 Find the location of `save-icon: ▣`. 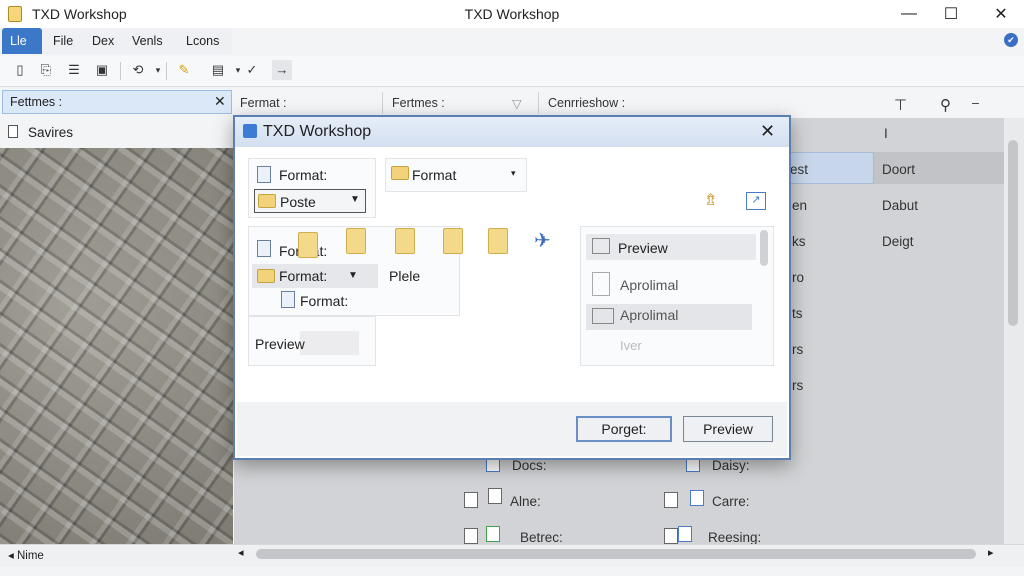

save-icon: ▣ is located at coordinates (102, 70).